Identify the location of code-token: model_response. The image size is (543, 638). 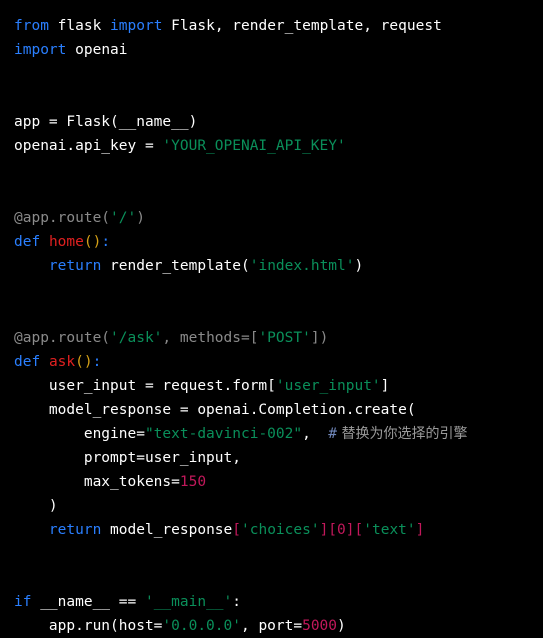
(171, 530).